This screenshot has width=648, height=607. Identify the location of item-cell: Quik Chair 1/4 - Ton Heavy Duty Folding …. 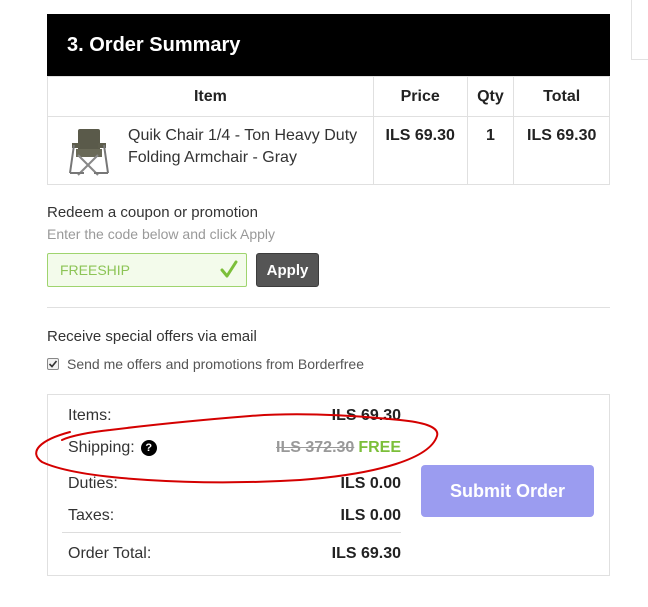
(210, 150).